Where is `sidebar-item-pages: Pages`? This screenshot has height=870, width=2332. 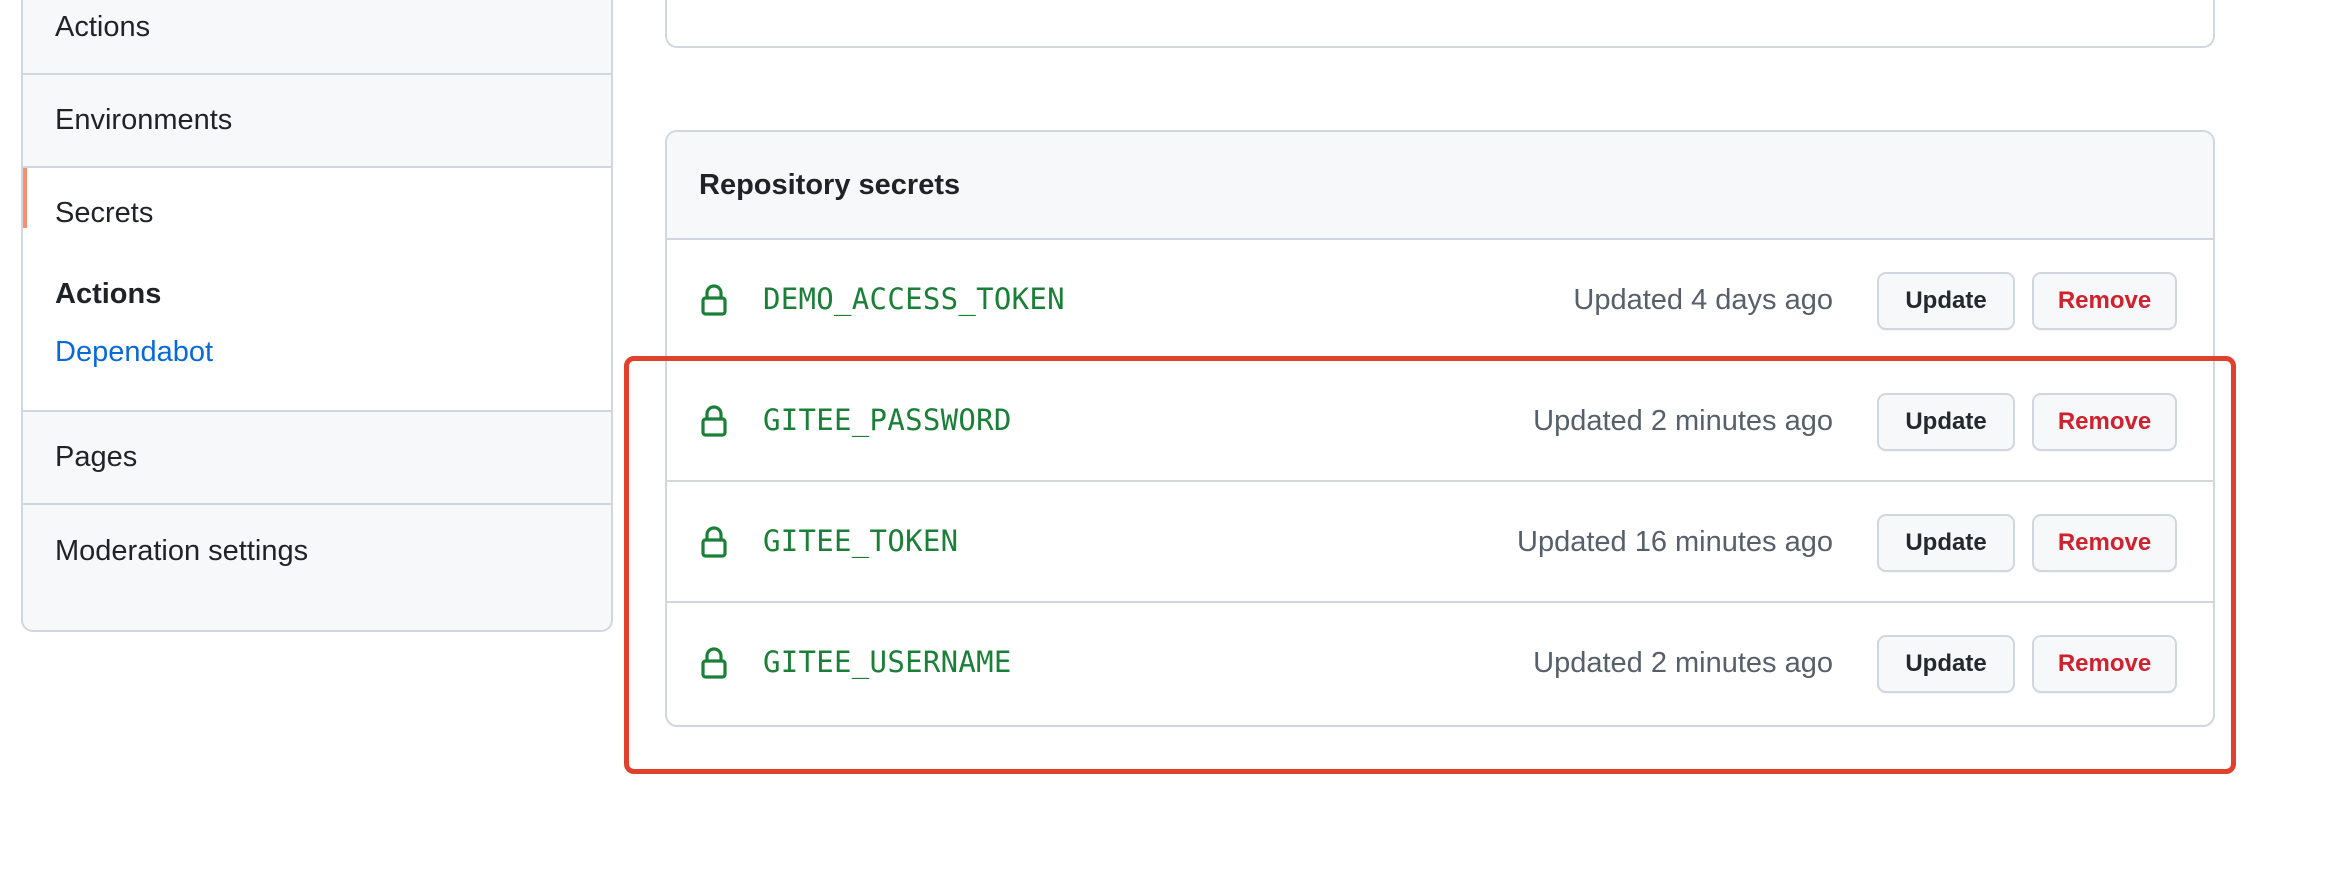 sidebar-item-pages: Pages is located at coordinates (317, 458).